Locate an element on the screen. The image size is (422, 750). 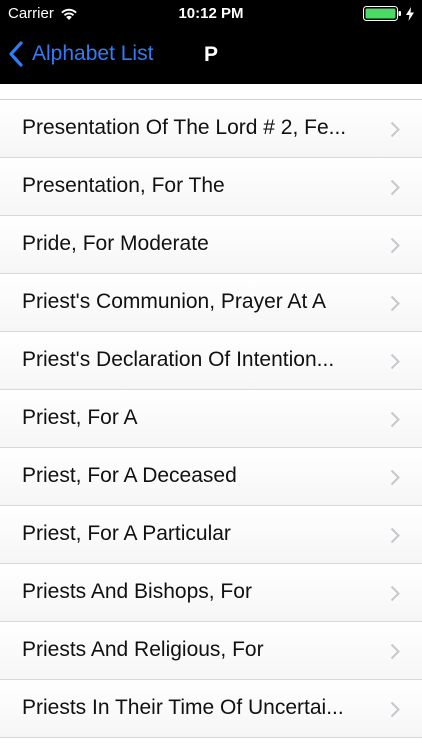
list-item-label: Priest's Communion, Prayer At A is located at coordinates (174, 301).